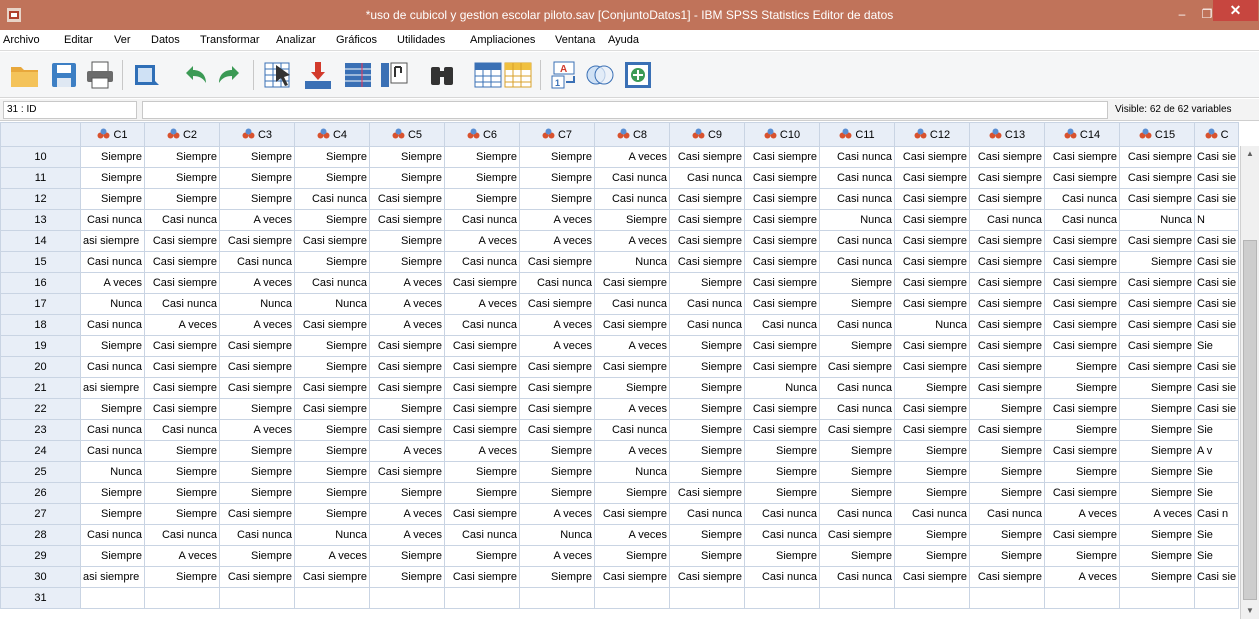 The width and height of the screenshot is (1259, 619). I want to click on row-number: 27, so click(40, 514).